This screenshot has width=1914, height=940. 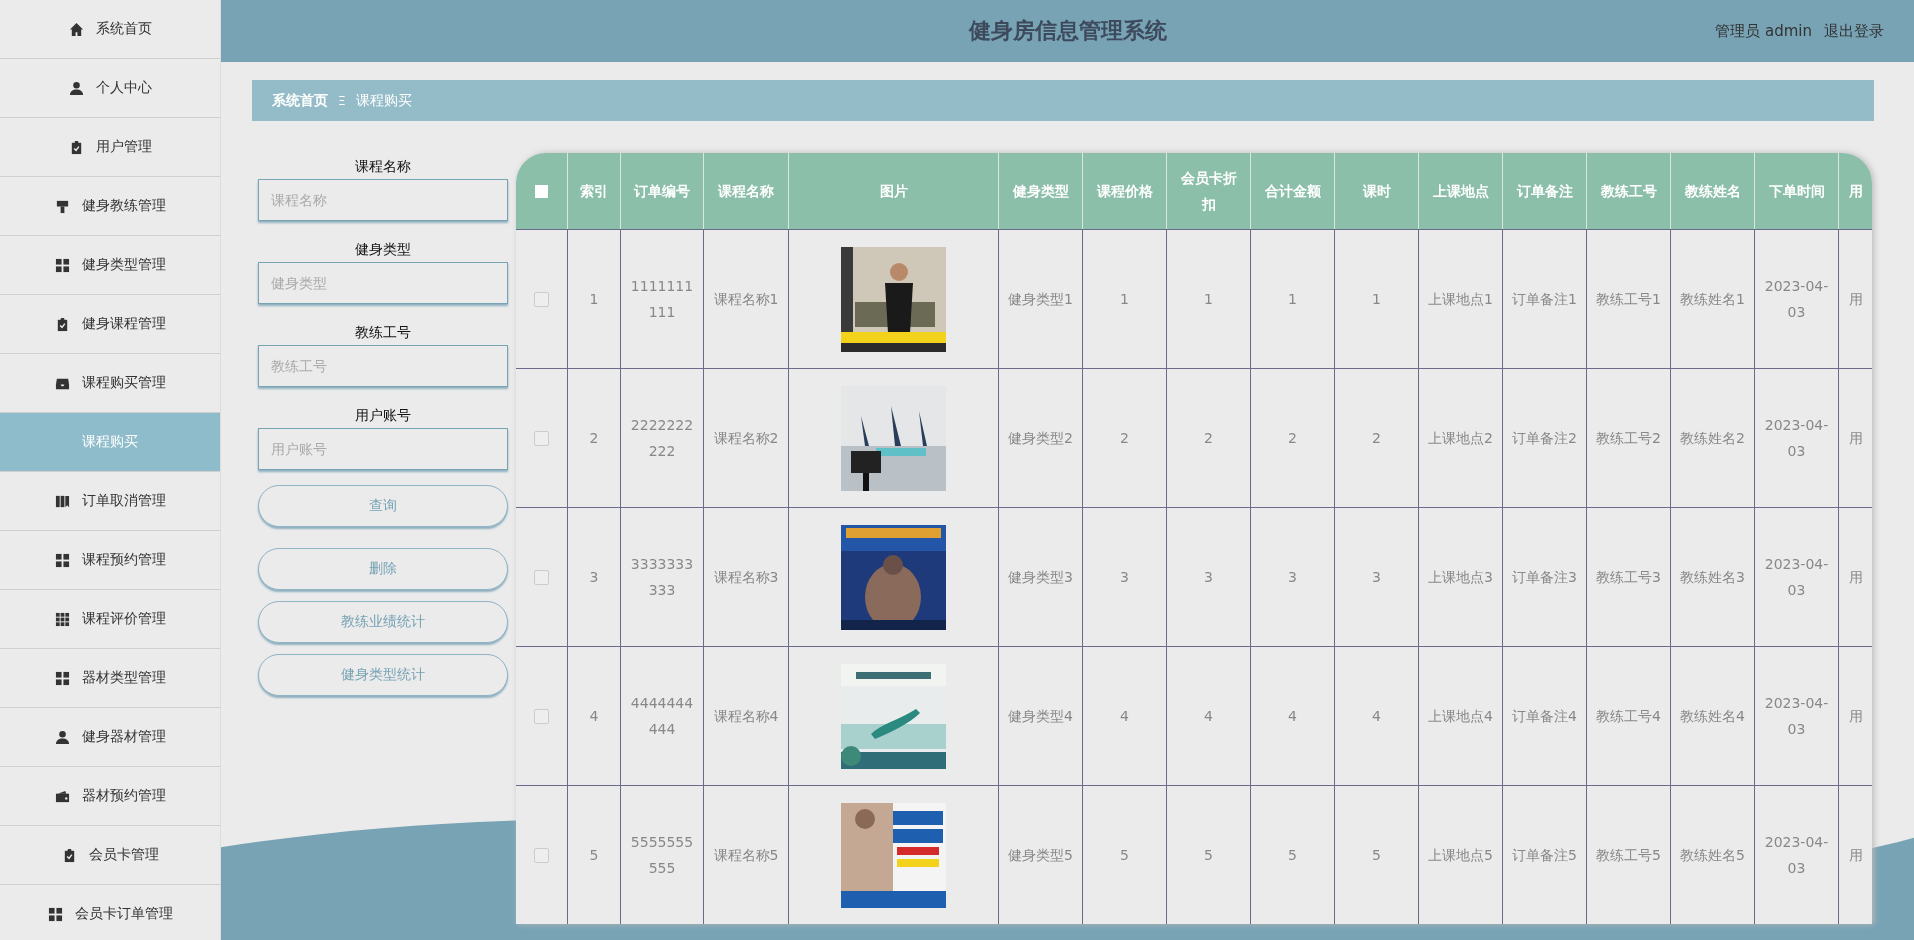 What do you see at coordinates (1460, 191) in the screenshot?
I see `column-header: 上课地点` at bounding box center [1460, 191].